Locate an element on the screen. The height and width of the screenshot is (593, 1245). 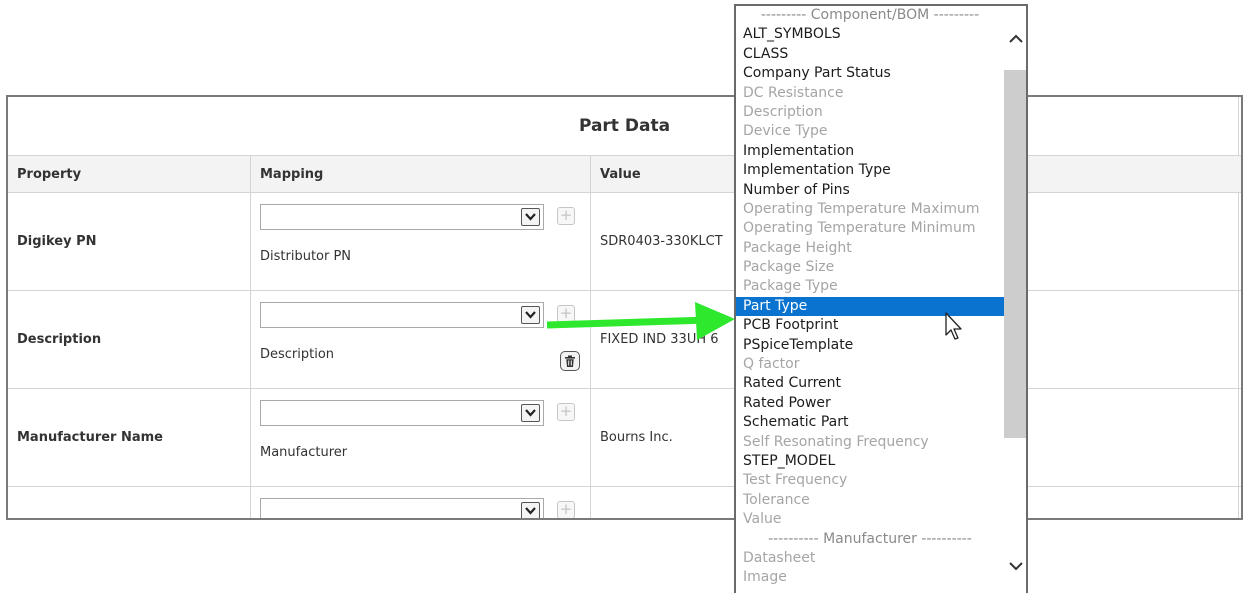
dropdown-option: DC Resistance is located at coordinates (870, 93).